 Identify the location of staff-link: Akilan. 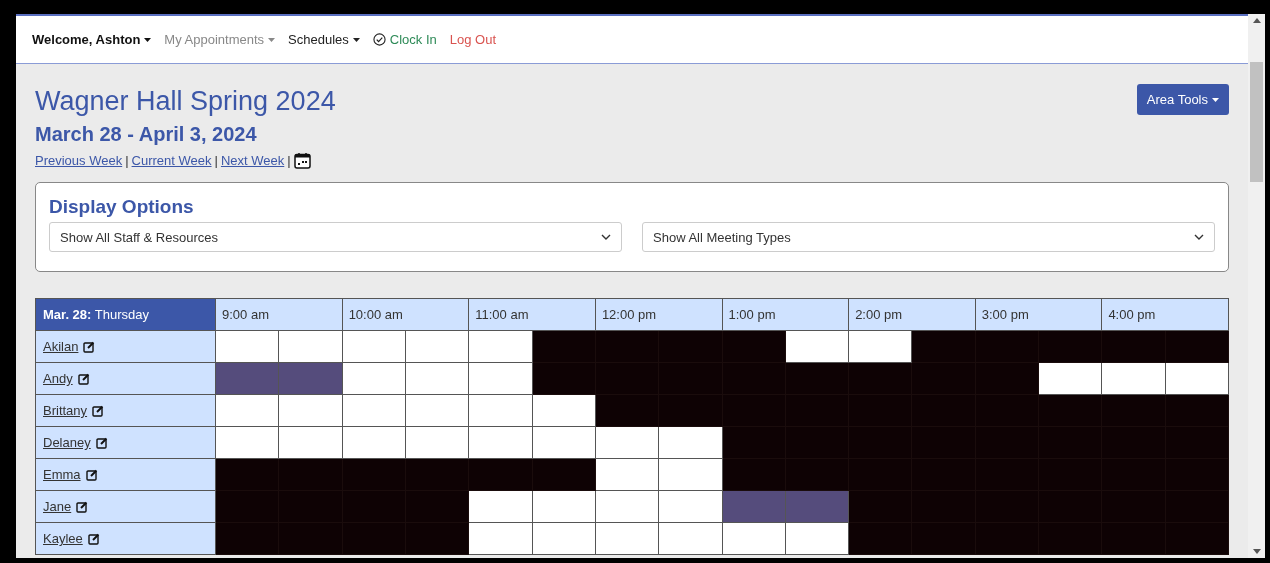
(61, 346).